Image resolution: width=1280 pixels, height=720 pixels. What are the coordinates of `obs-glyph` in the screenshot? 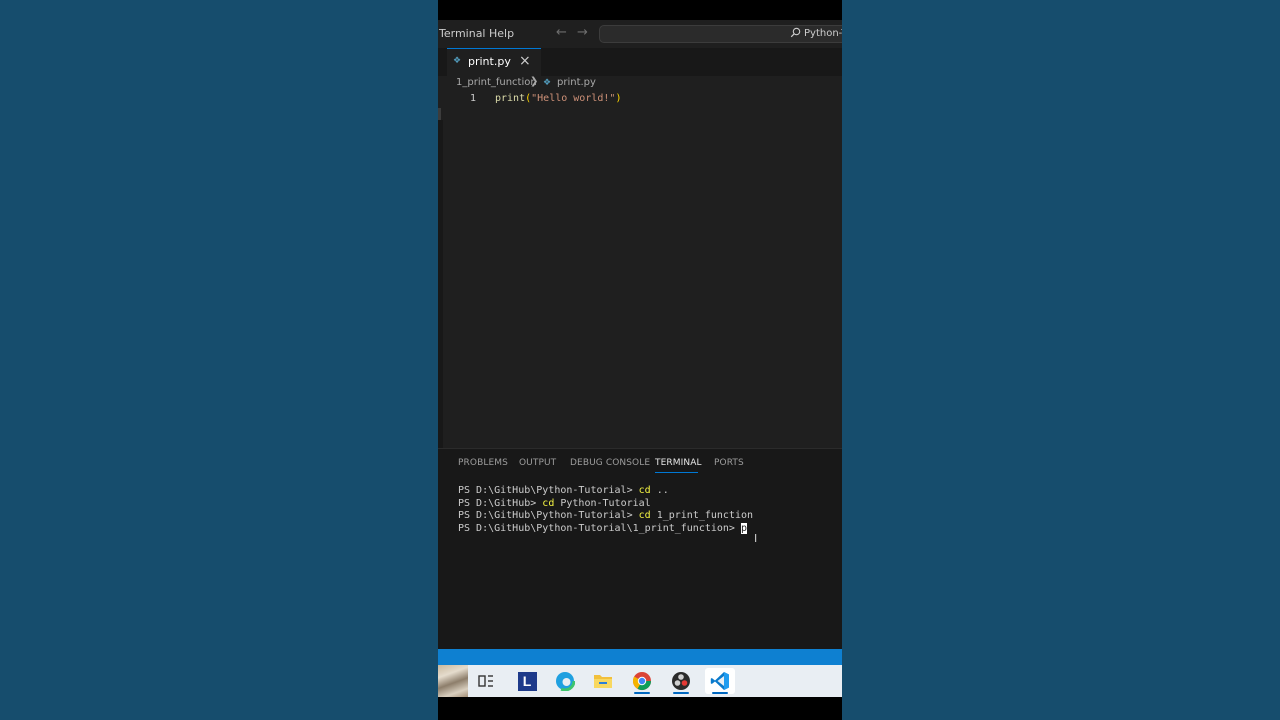 It's located at (681, 681).